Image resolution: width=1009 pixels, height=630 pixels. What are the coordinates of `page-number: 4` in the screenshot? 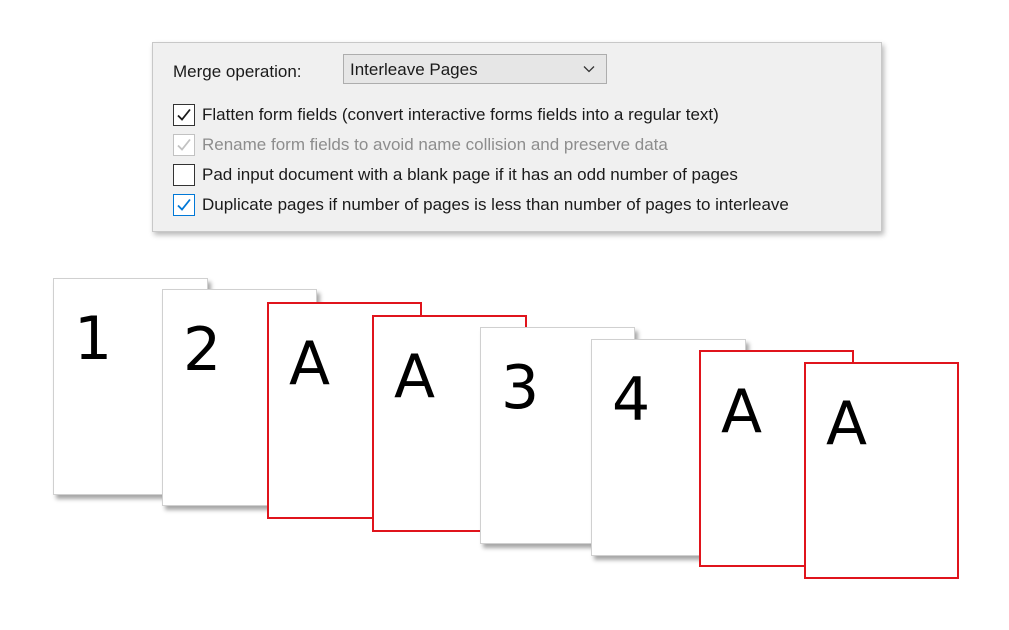 It's located at (631, 400).